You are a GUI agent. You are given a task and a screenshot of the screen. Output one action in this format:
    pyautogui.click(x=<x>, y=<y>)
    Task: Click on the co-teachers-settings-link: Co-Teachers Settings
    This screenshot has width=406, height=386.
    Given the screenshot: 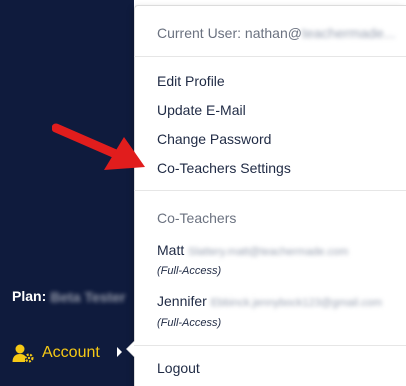 What is the action you would take?
    pyautogui.click(x=224, y=168)
    